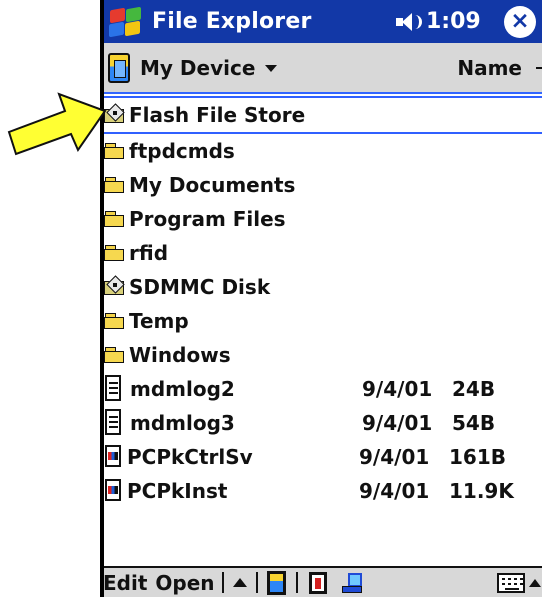 The width and height of the screenshot is (542, 597). Describe the element at coordinates (321, 185) in the screenshot. I see `file-row-my-documents: My Documents` at that location.